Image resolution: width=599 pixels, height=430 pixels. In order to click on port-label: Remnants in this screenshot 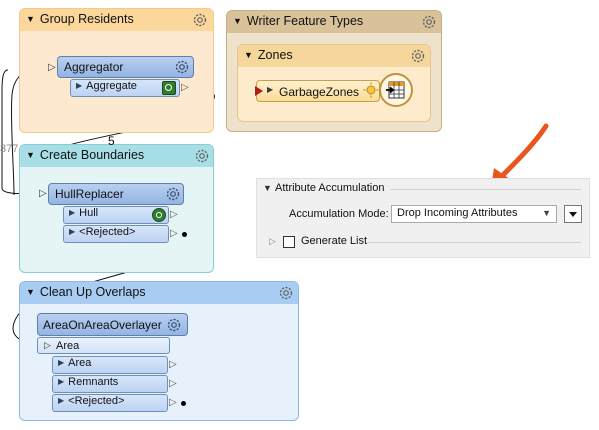, I will do `click(93, 382)`.